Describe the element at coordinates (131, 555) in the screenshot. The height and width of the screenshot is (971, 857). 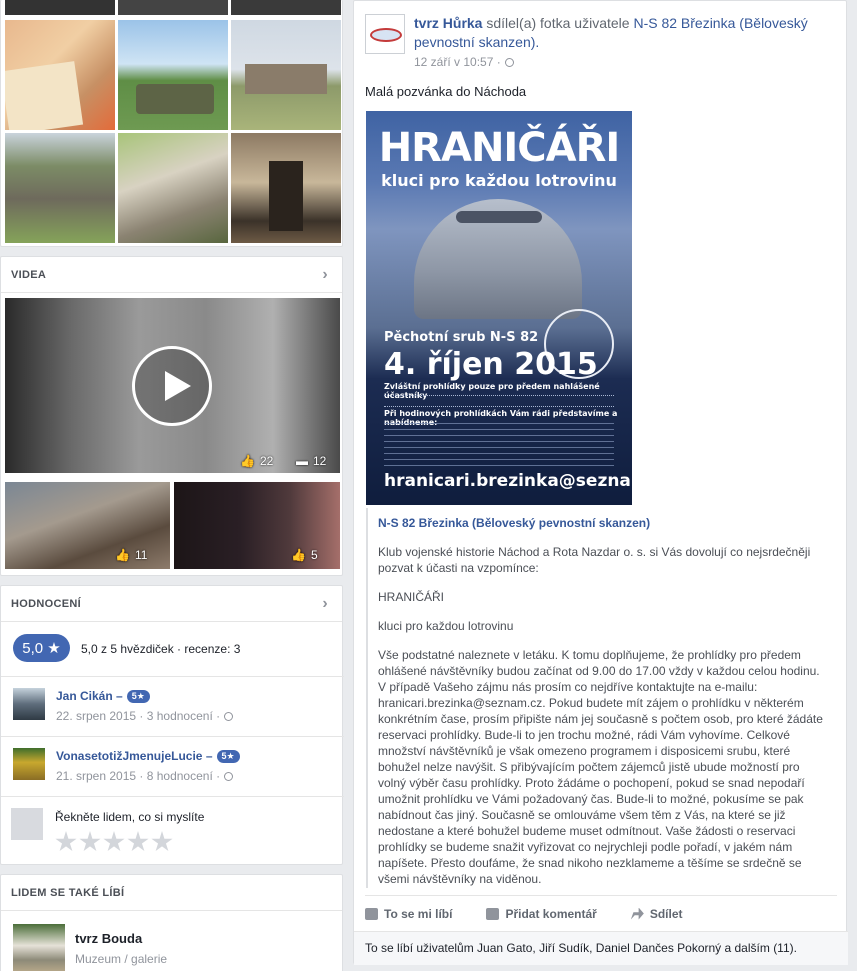
I see `video-like-count: 👍 11` at that location.